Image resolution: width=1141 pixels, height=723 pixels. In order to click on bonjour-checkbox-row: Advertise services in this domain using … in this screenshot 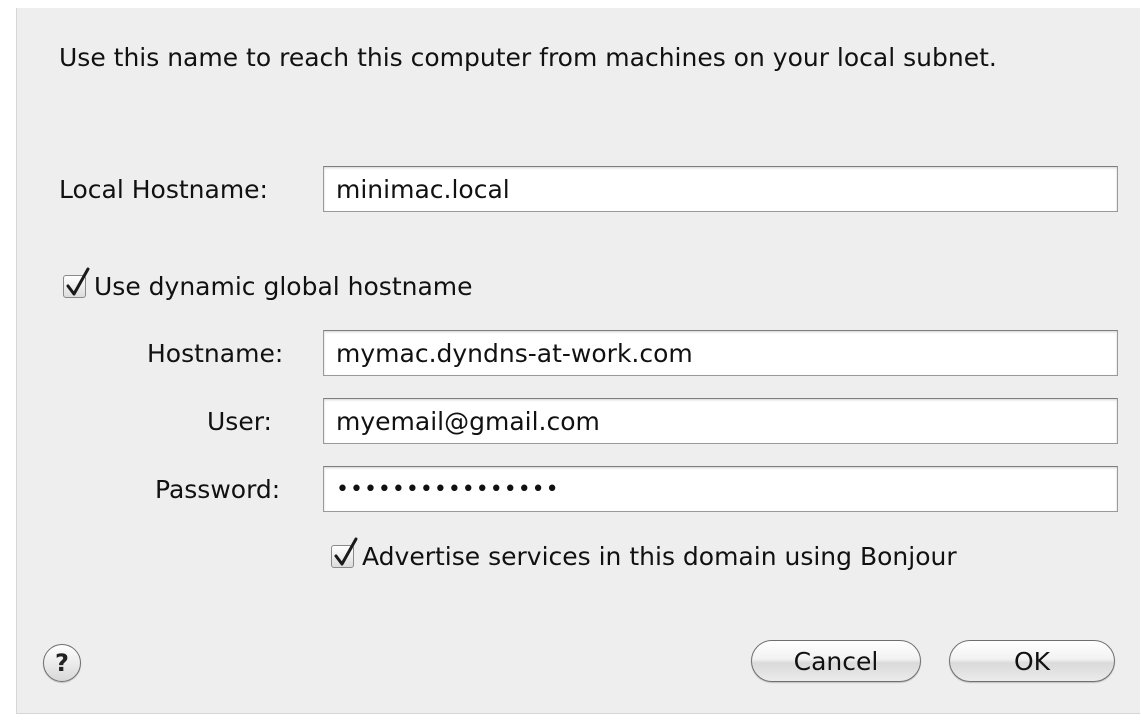, I will do `click(644, 556)`.